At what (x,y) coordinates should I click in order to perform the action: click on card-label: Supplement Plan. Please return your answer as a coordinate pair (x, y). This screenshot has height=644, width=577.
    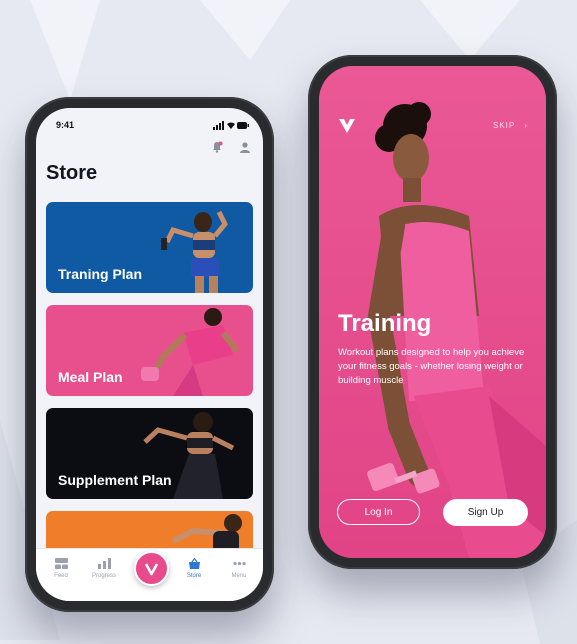
    Looking at the image, I should click on (115, 480).